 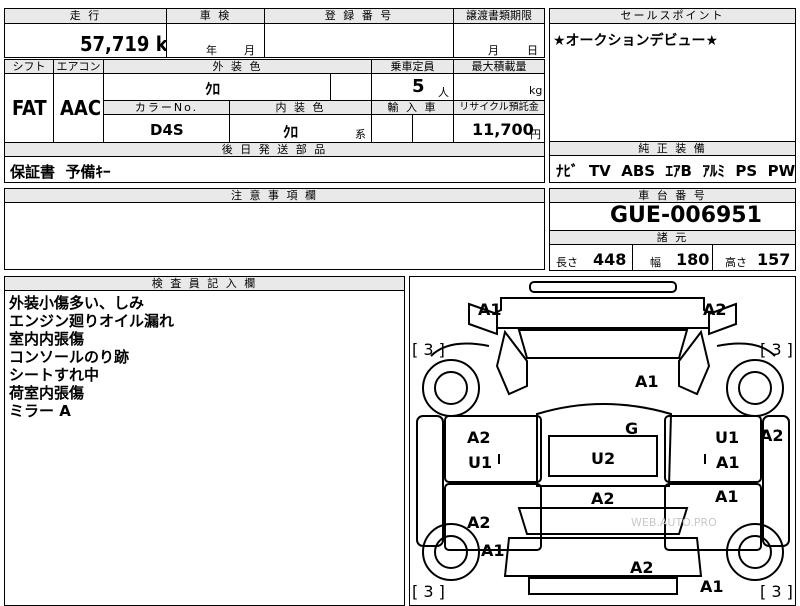 I want to click on registration-label: 登 録 番 号, so click(x=359, y=16).